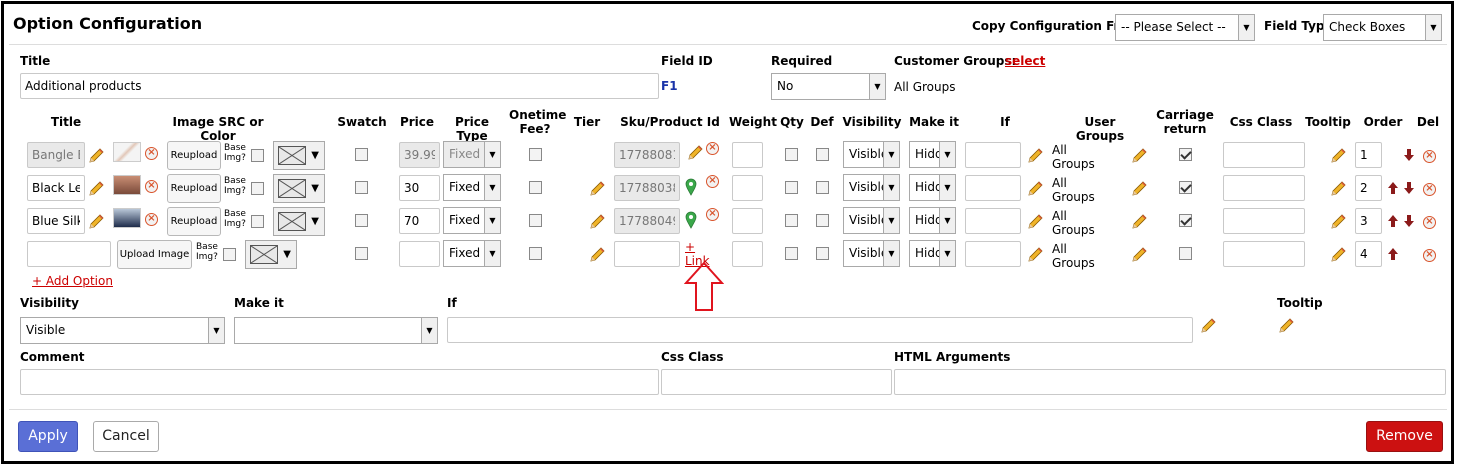 Image resolution: width=1457 pixels, height=467 pixels. What do you see at coordinates (72, 281) in the screenshot?
I see `add-option-link: + Add Option` at bounding box center [72, 281].